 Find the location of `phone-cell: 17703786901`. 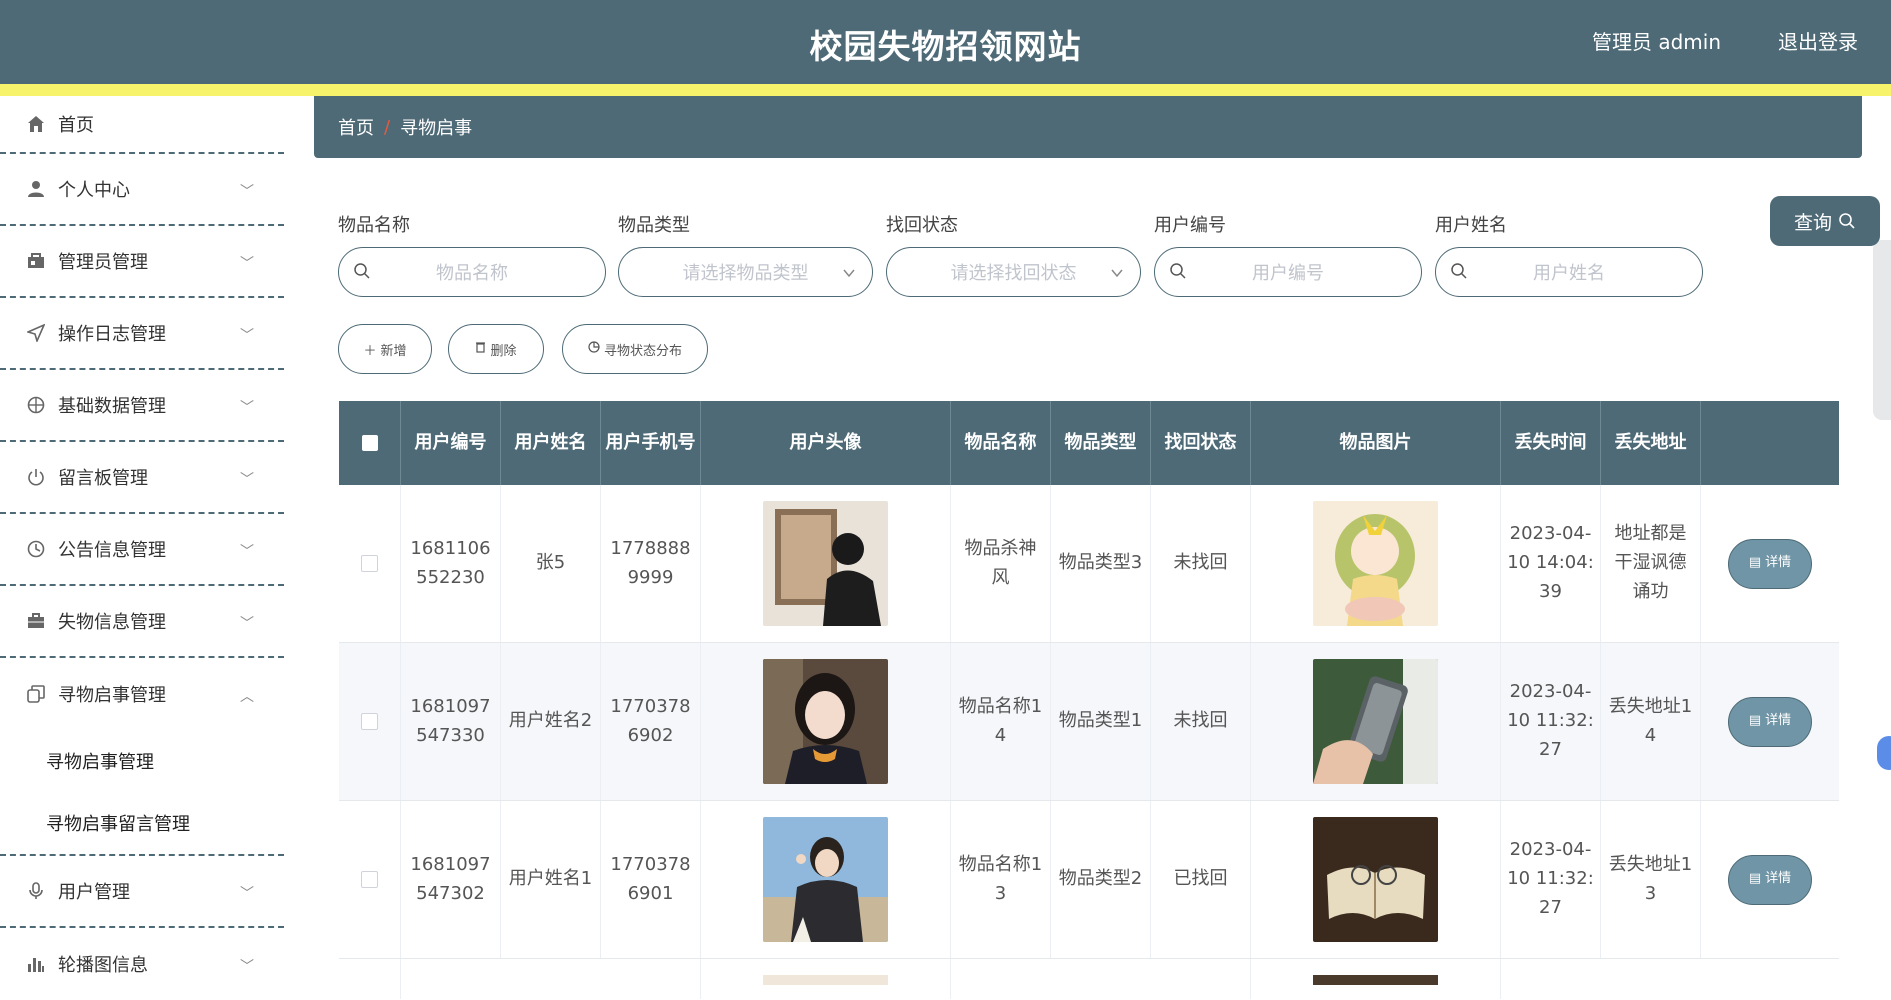

phone-cell: 17703786901 is located at coordinates (651, 879).